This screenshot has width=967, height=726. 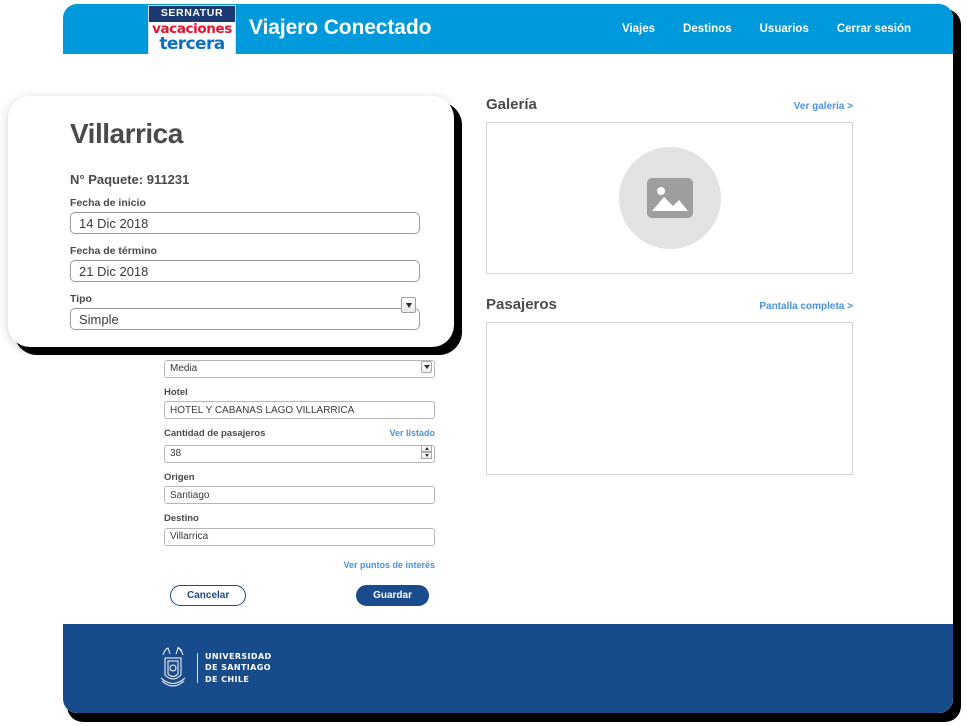 What do you see at coordinates (299, 564) in the screenshot?
I see `poi-link-row: Ver puntos de interés` at bounding box center [299, 564].